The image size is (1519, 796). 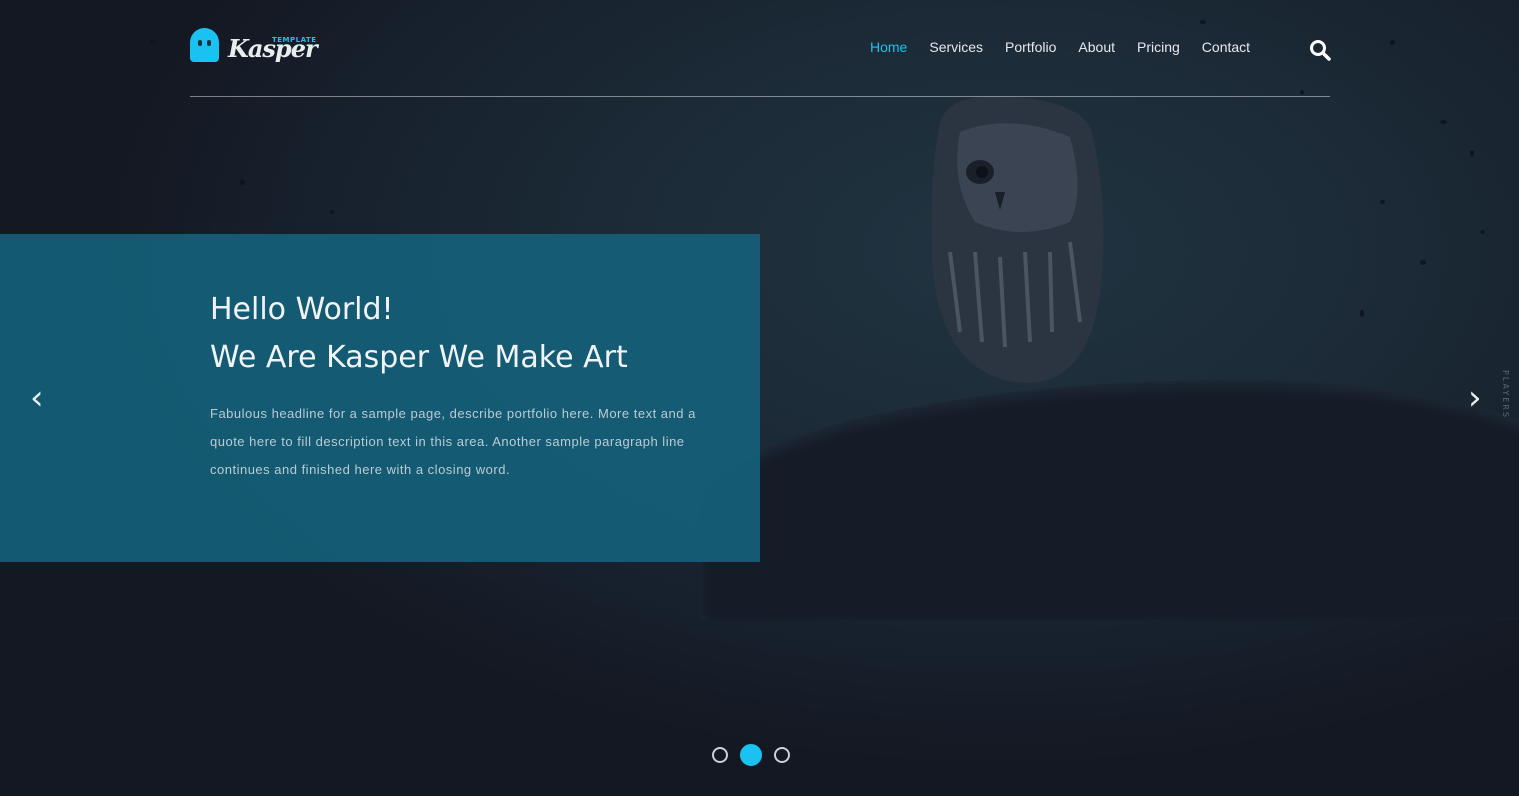 What do you see at coordinates (302, 309) in the screenshot?
I see `slide-title-line1: Hello World!` at bounding box center [302, 309].